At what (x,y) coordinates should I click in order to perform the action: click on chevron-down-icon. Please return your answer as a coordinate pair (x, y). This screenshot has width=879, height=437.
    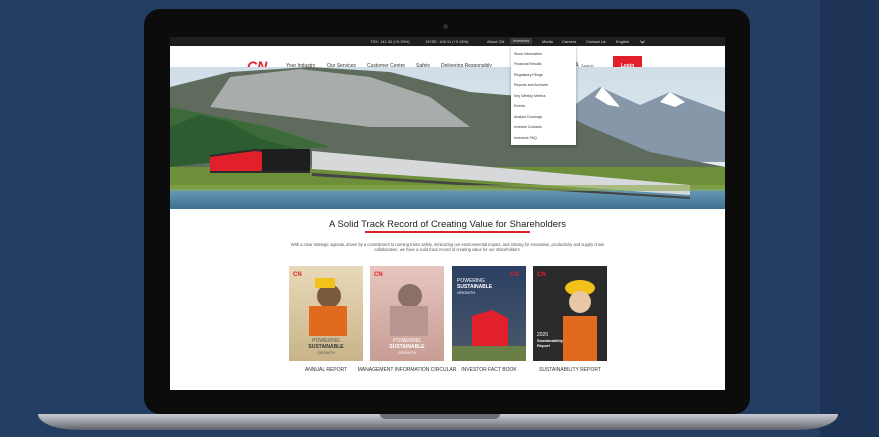
    Looking at the image, I should click on (642, 42).